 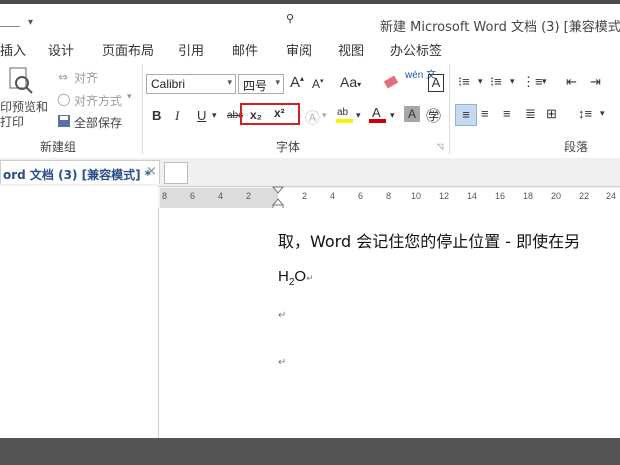 What do you see at coordinates (576, 147) in the screenshot?
I see `group-label-paragraph: 段落` at bounding box center [576, 147].